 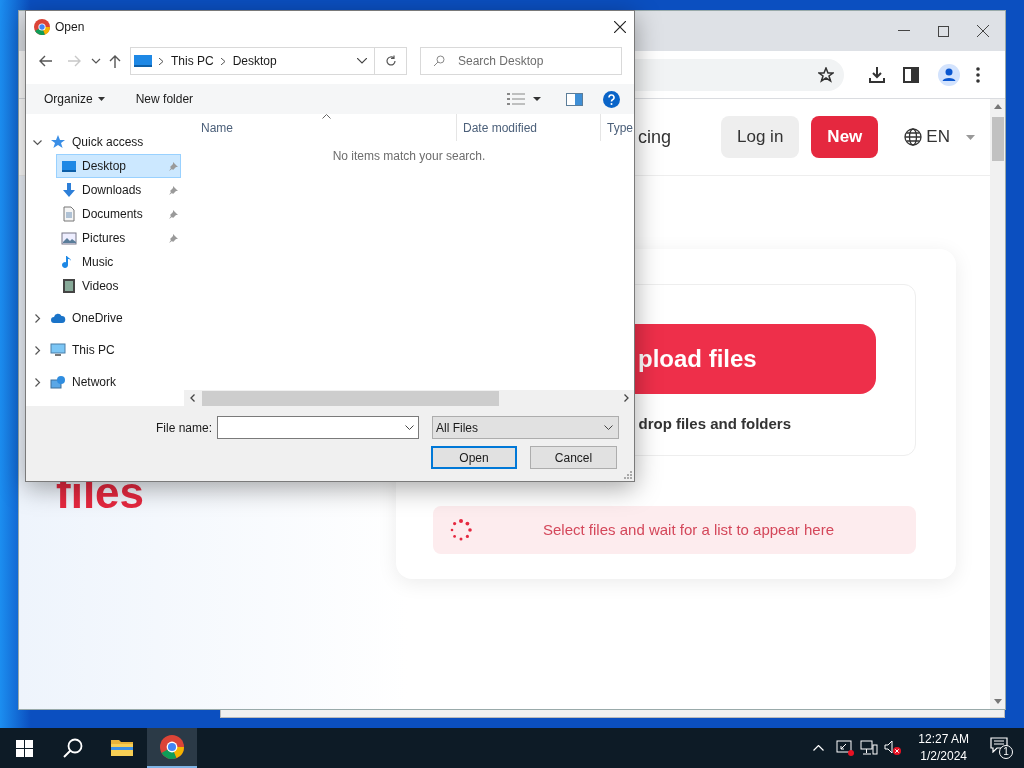 What do you see at coordinates (69, 238) in the screenshot?
I see `pictures-icon` at bounding box center [69, 238].